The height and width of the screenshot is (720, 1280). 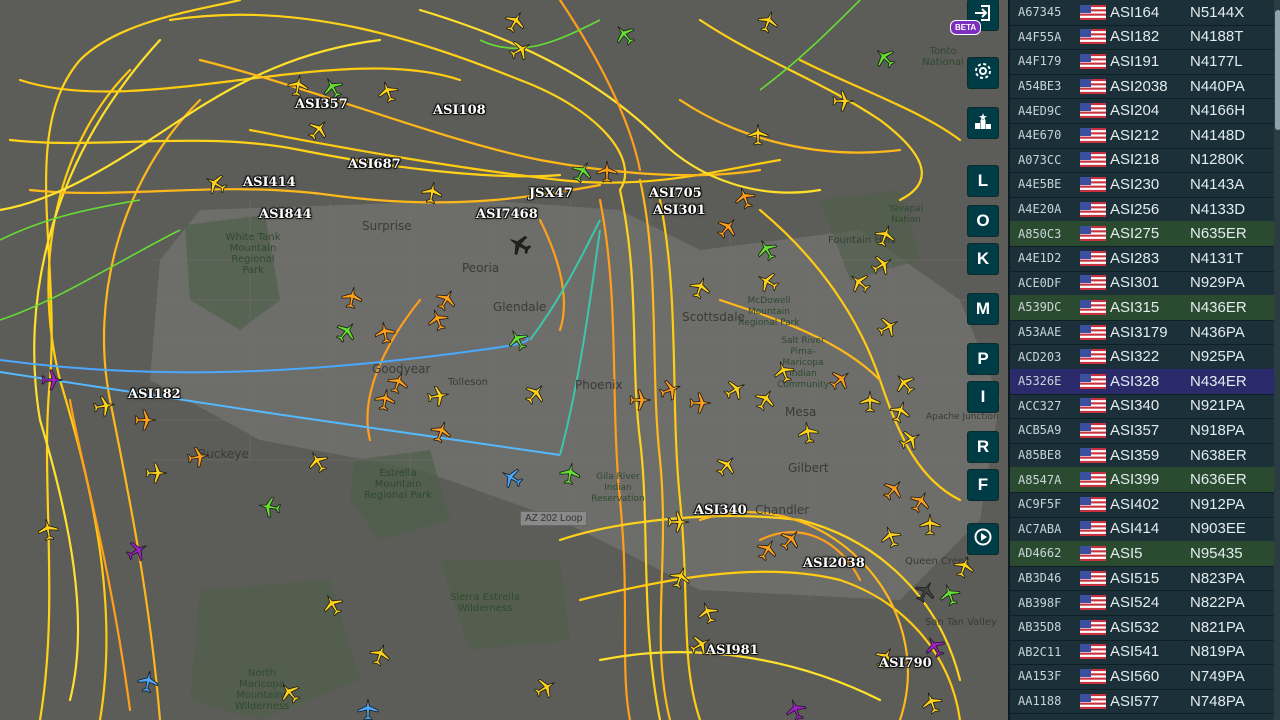 I want to click on flight-label: JSX47, so click(x=551, y=193).